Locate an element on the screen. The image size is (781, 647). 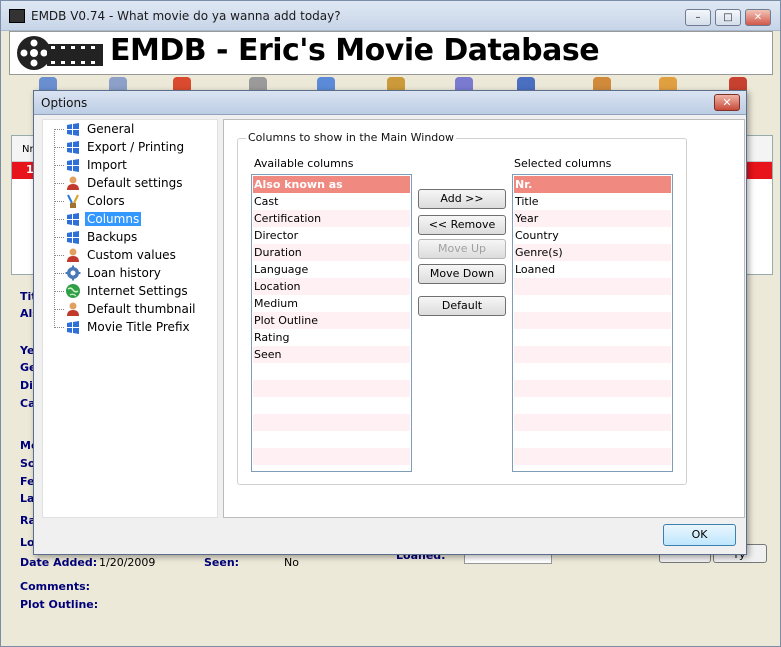
tree-item-export-printing: Export / Printing is located at coordinates (134, 147).